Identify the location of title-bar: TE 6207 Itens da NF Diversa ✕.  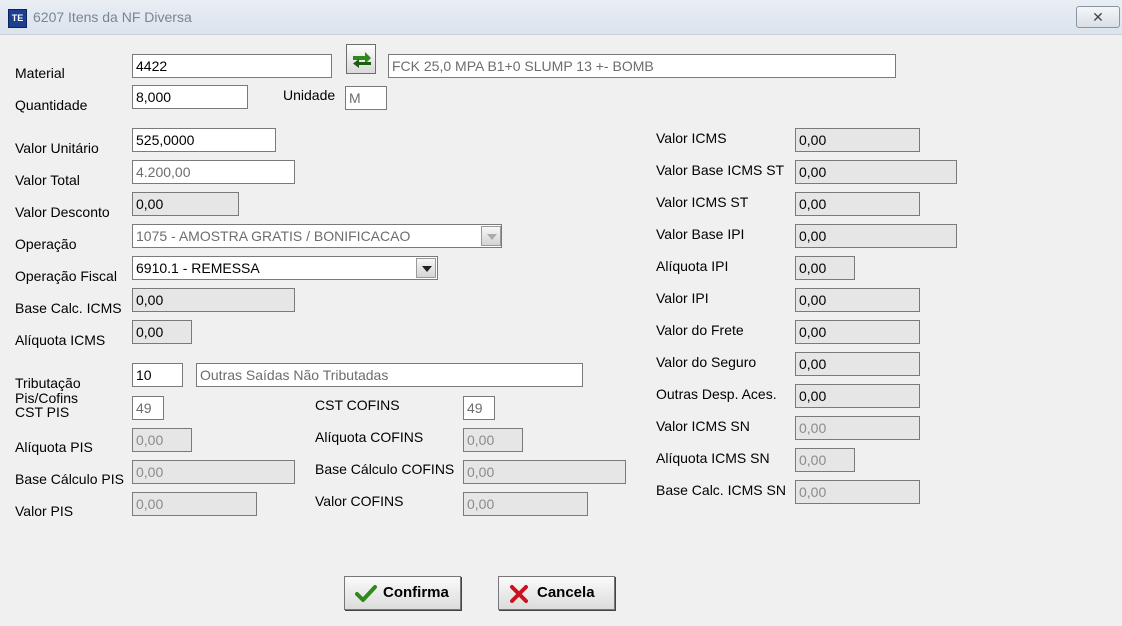
(561, 17).